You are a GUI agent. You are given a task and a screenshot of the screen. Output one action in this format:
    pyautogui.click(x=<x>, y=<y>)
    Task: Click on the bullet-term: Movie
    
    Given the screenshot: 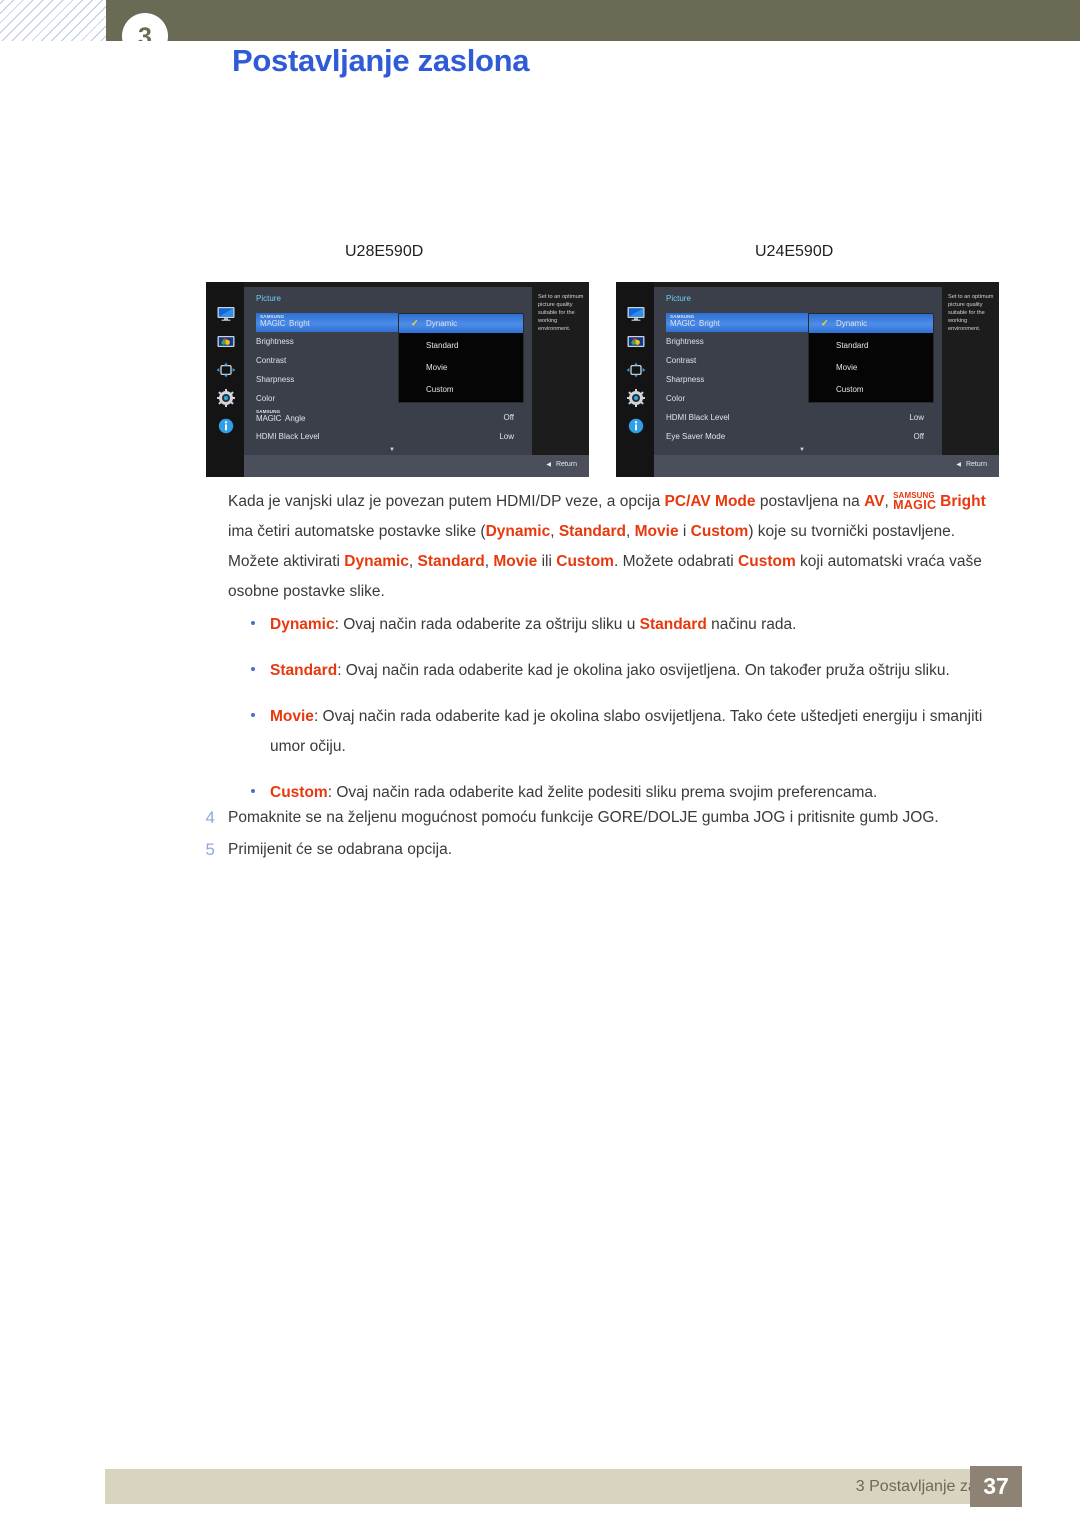 What is the action you would take?
    pyautogui.click(x=292, y=716)
    